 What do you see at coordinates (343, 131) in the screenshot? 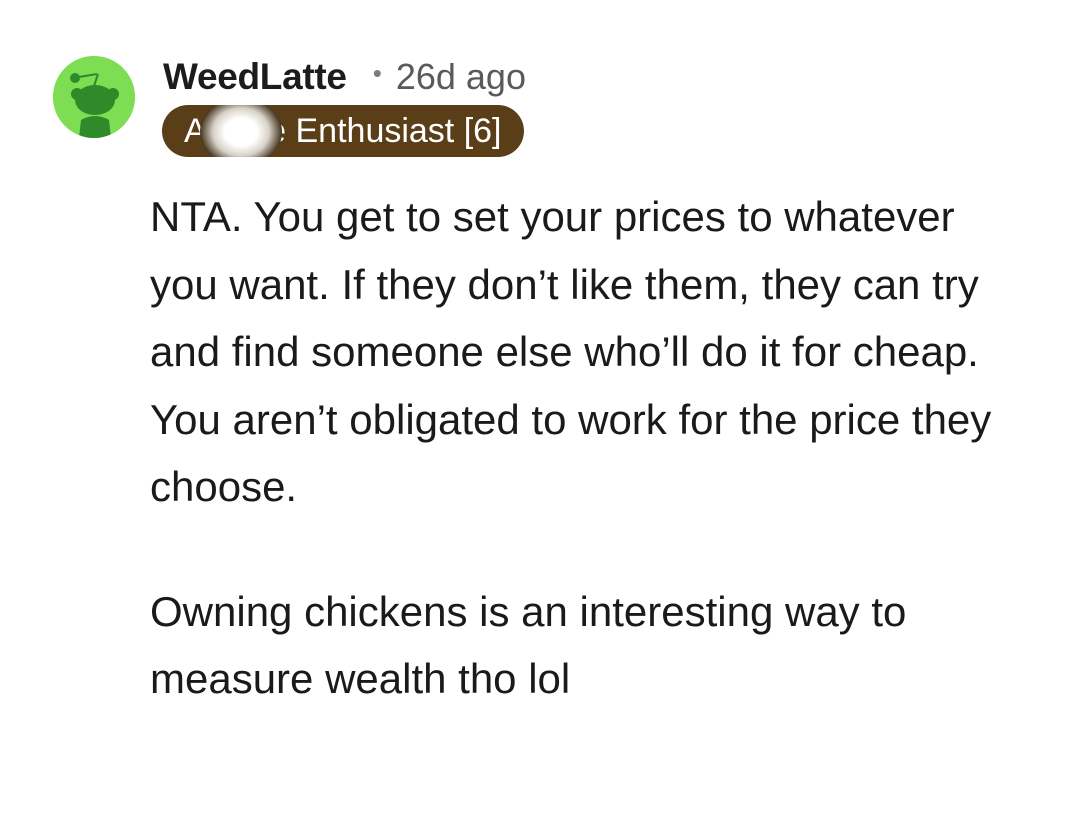
I see `user-flair: A—ole Enthusiast [6]` at bounding box center [343, 131].